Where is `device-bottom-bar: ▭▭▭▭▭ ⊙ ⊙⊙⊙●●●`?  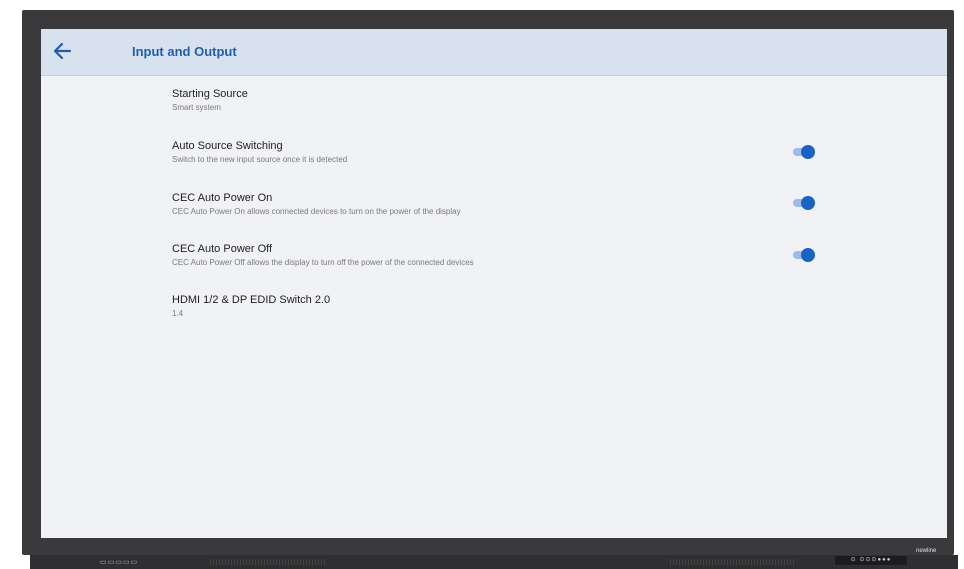
device-bottom-bar: ▭▭▭▭▭ ⊙ ⊙⊙⊙●●● is located at coordinates (494, 562).